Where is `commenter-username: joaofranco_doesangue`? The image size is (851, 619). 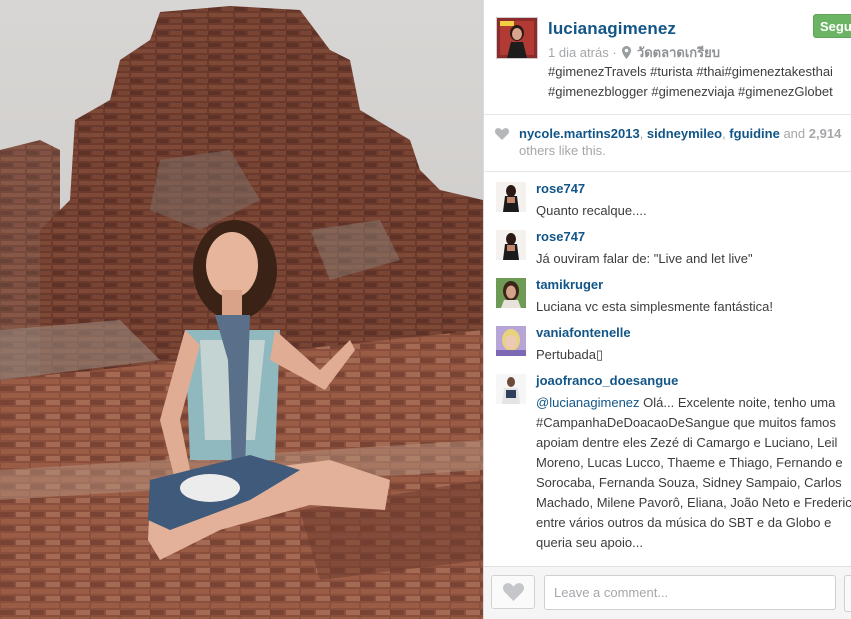 commenter-username: joaofranco_doesangue is located at coordinates (607, 380).